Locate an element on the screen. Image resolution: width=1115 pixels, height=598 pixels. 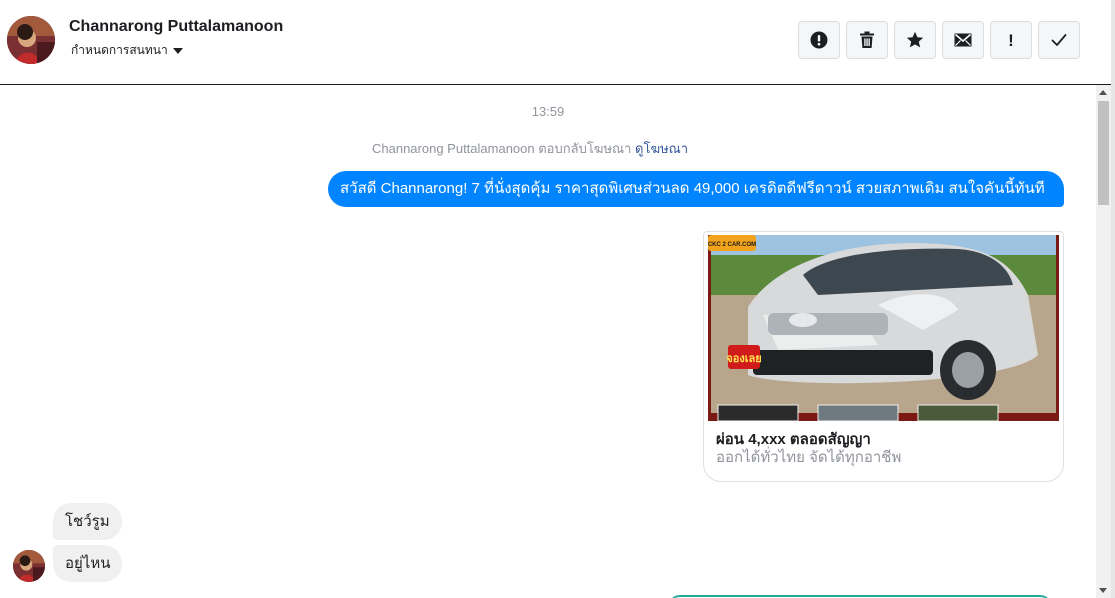
star-icon is located at coordinates (915, 39).